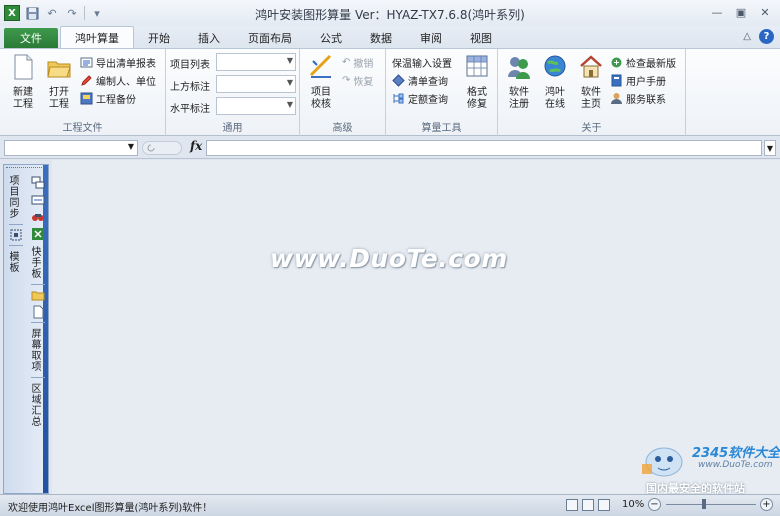  Describe the element at coordinates (12, 262) in the screenshot. I see `template-button: 模板` at that location.